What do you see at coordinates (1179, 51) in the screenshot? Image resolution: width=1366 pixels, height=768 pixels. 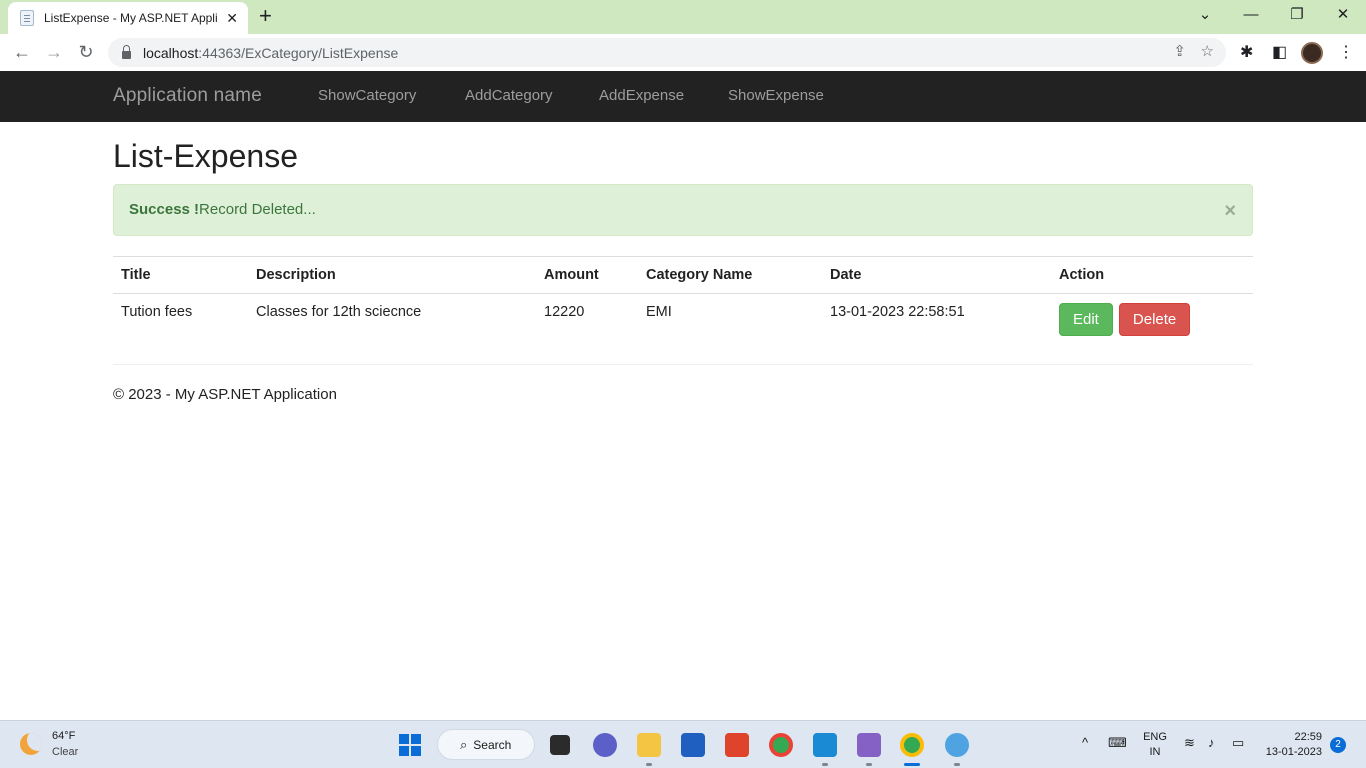 I see `share-icon: ⇪` at bounding box center [1179, 51].